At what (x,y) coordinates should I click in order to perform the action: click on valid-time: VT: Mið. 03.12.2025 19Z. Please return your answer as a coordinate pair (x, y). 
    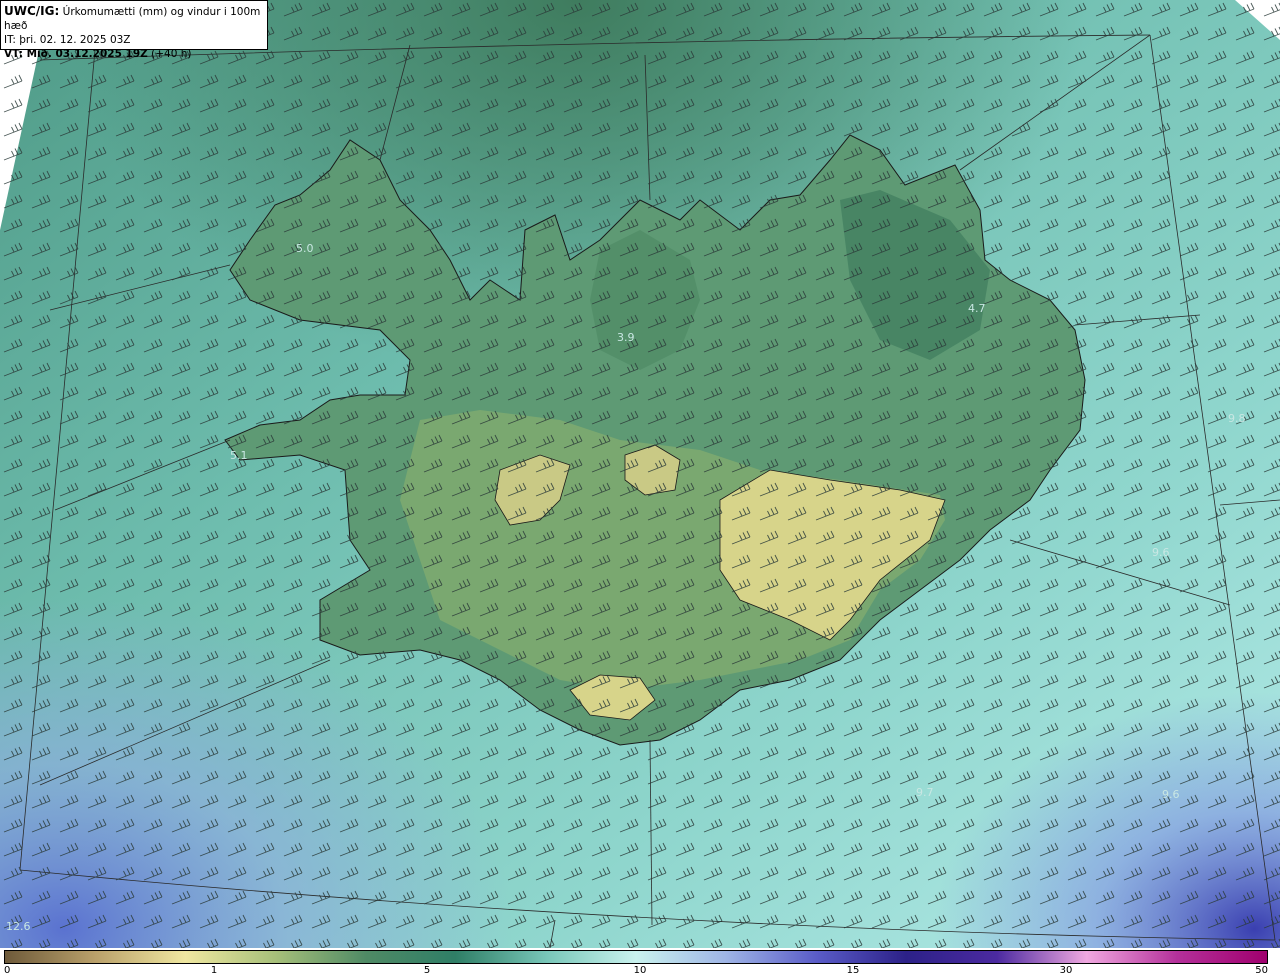
    Looking at the image, I should click on (76, 54).